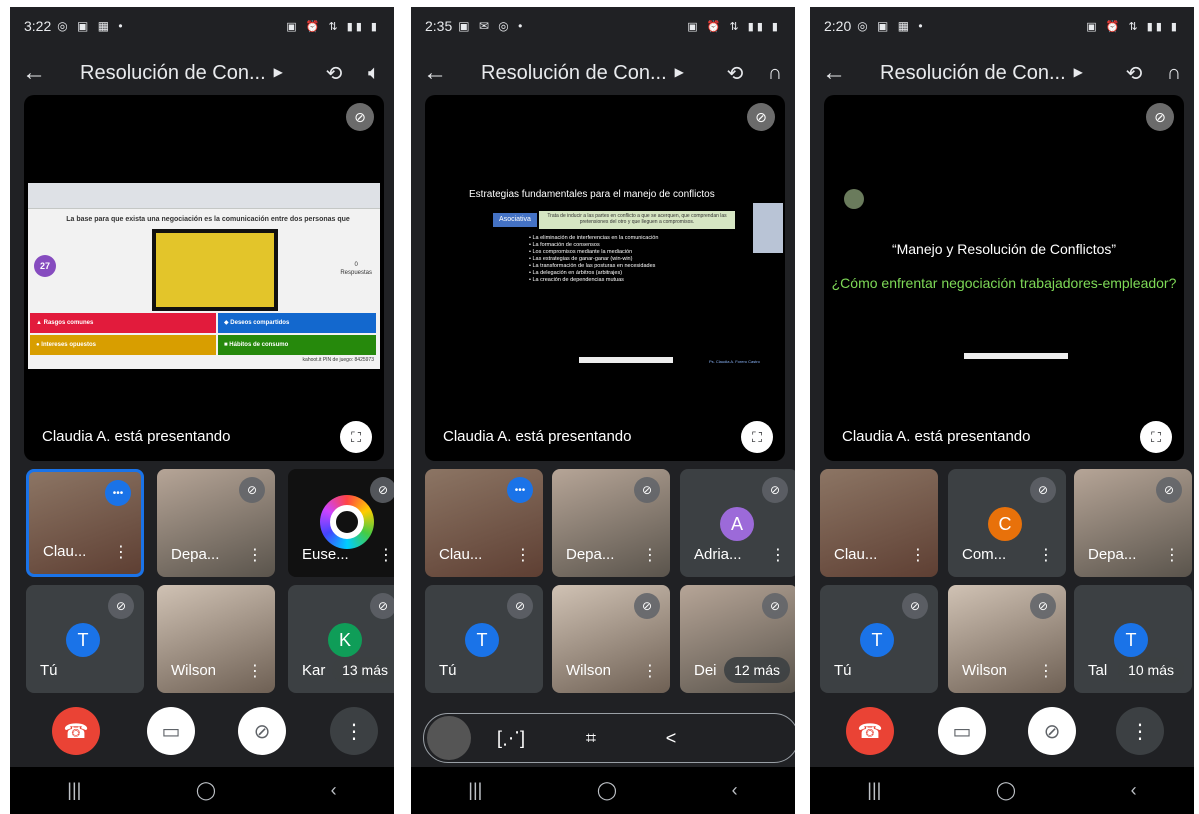  Describe the element at coordinates (1002, 26) in the screenshot. I see `status-bar: 2:20 ◎ ▣ ▦ • ▣ ⏰ ⇅ ▮▮ ▮` at that location.